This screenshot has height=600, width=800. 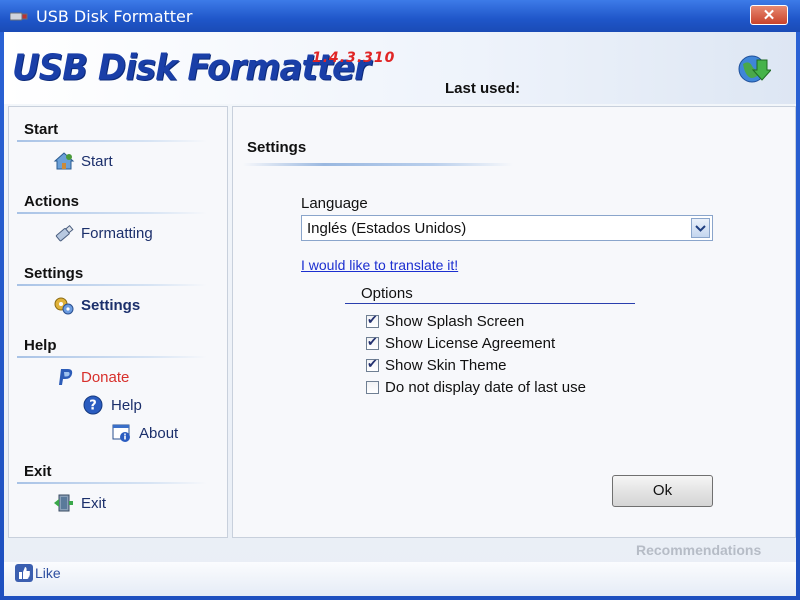 What do you see at coordinates (121, 433) in the screenshot?
I see `about-icon` at bounding box center [121, 433].